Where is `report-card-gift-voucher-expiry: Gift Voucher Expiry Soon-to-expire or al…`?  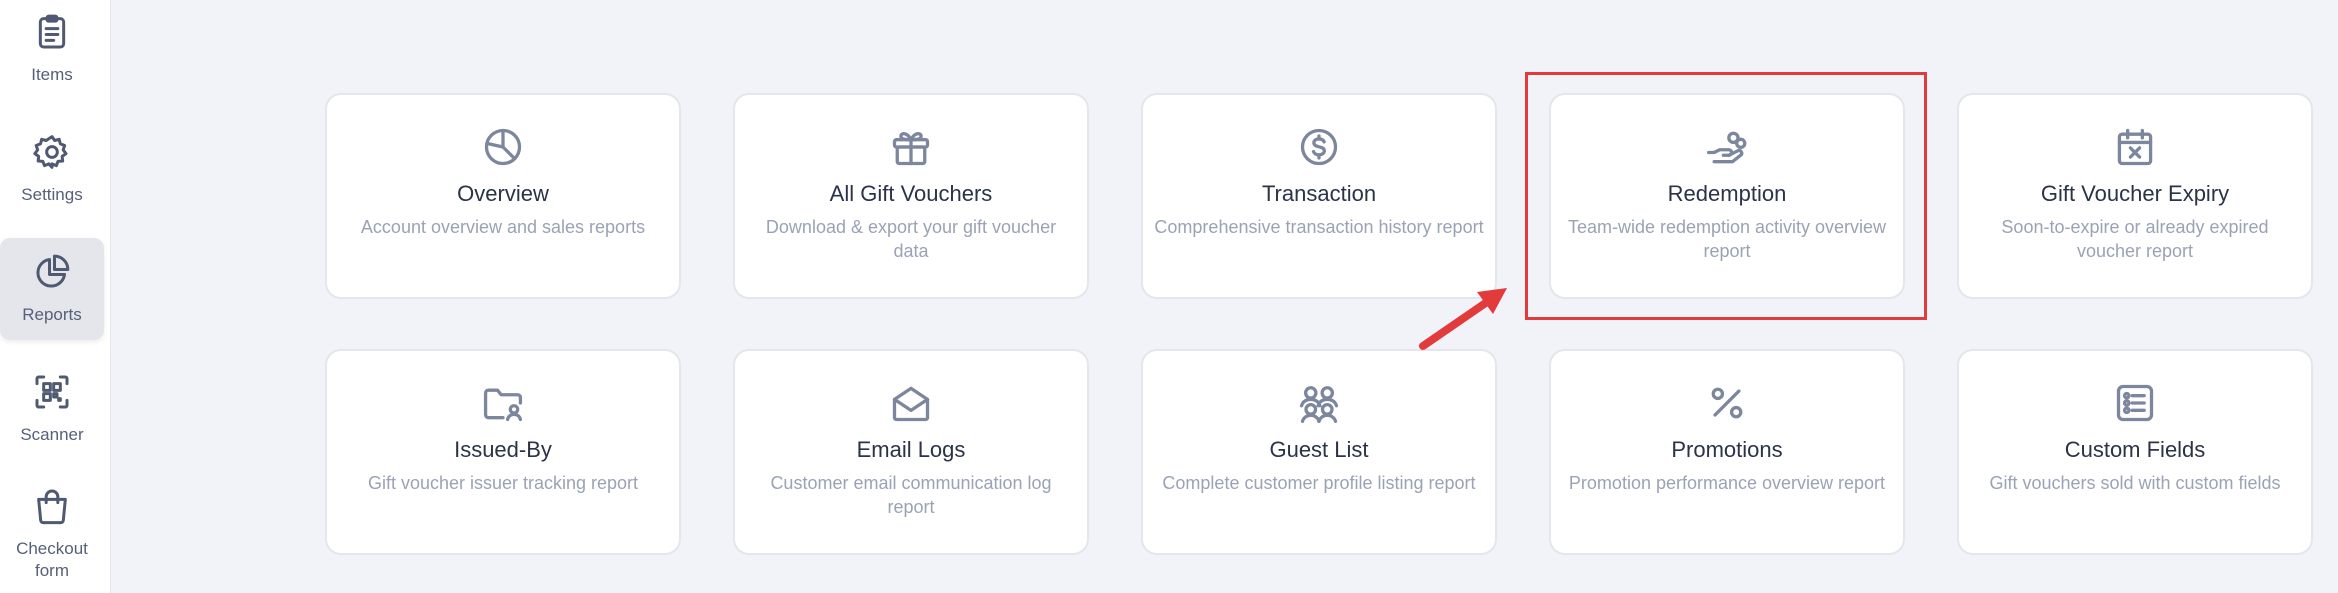
report-card-gift-voucher-expiry: Gift Voucher Expiry Soon-to-expire or al… is located at coordinates (2135, 196).